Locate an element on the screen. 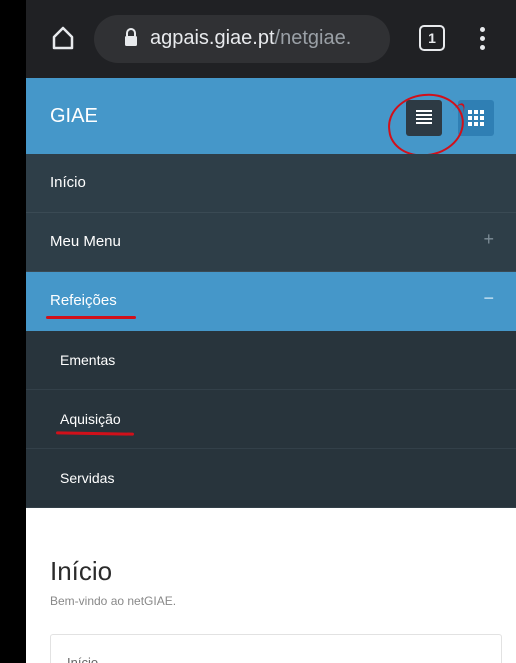  left-border is located at coordinates (13, 331).